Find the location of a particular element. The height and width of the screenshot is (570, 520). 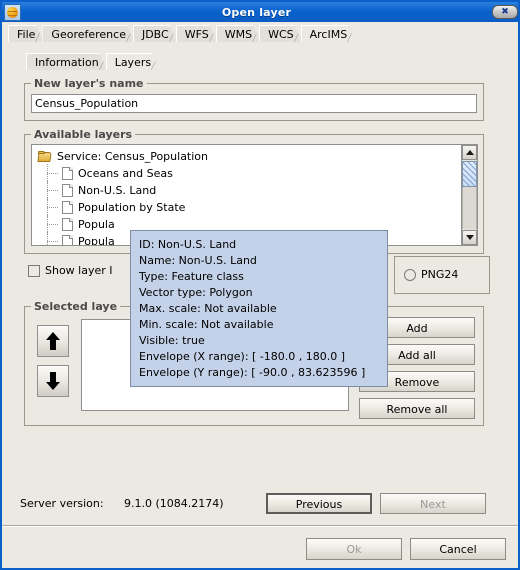

window-title: Open layer is located at coordinates (256, 12).